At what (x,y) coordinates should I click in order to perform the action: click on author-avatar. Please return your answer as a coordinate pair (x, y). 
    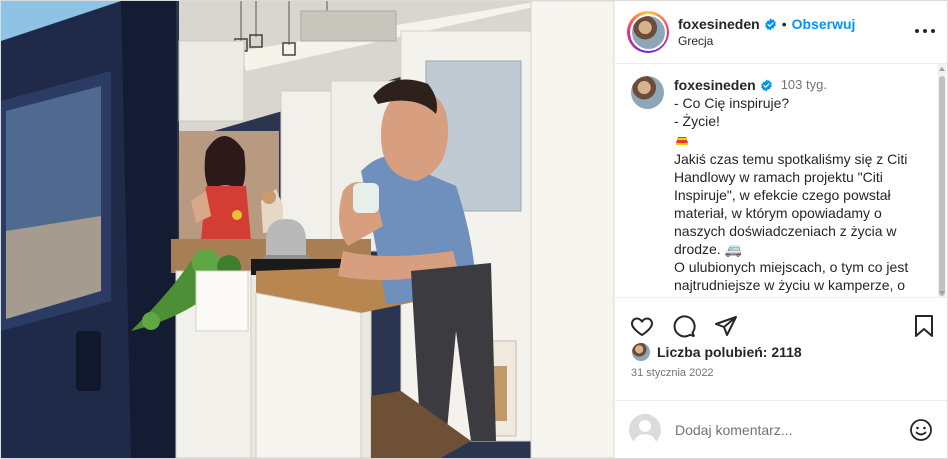
    Looking at the image, I should click on (648, 32).